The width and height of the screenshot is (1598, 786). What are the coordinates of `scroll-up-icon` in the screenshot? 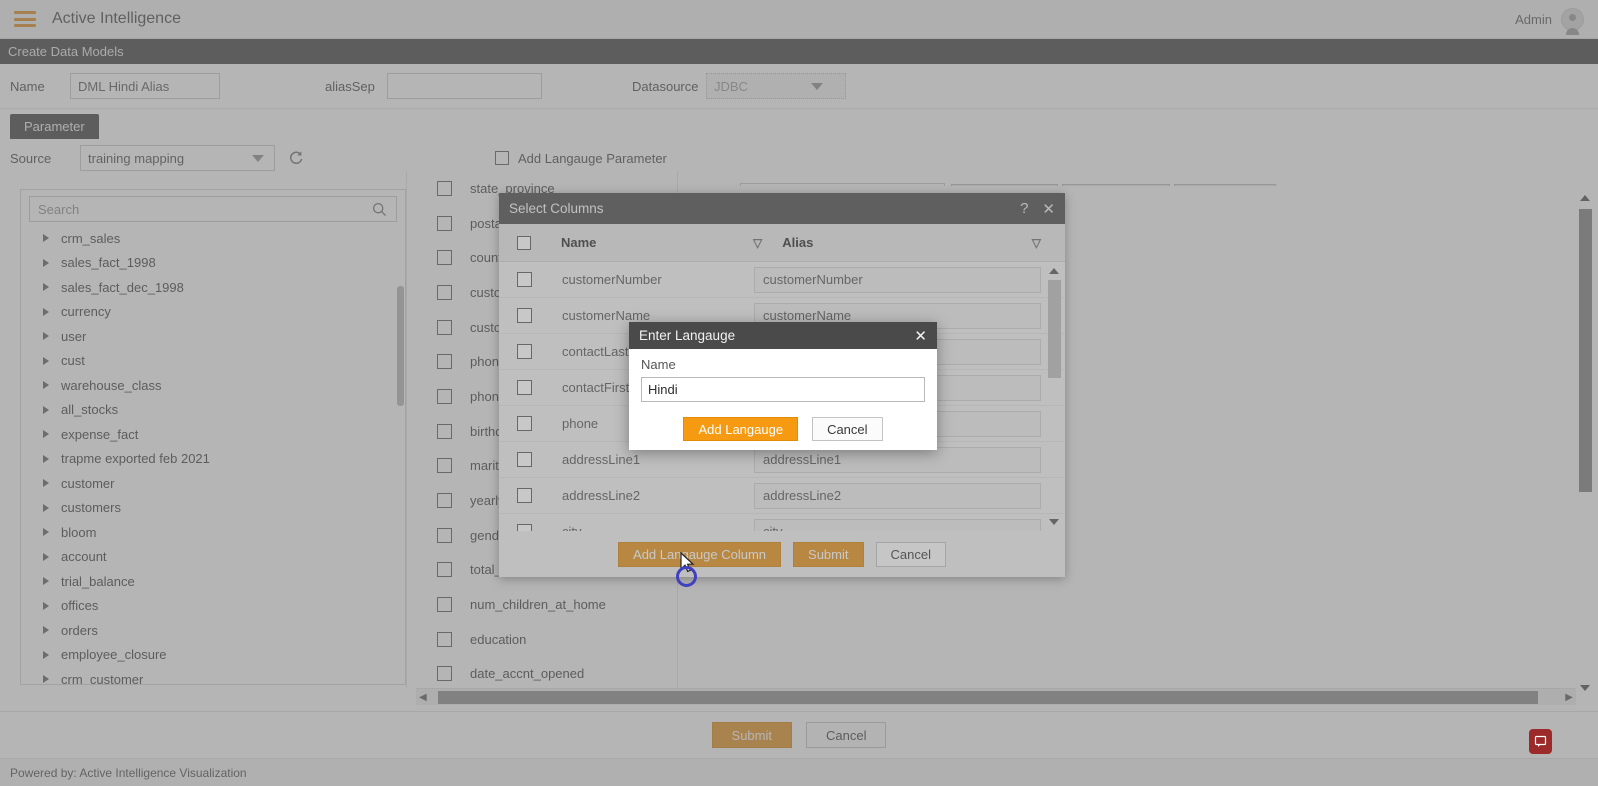 It's located at (1585, 198).